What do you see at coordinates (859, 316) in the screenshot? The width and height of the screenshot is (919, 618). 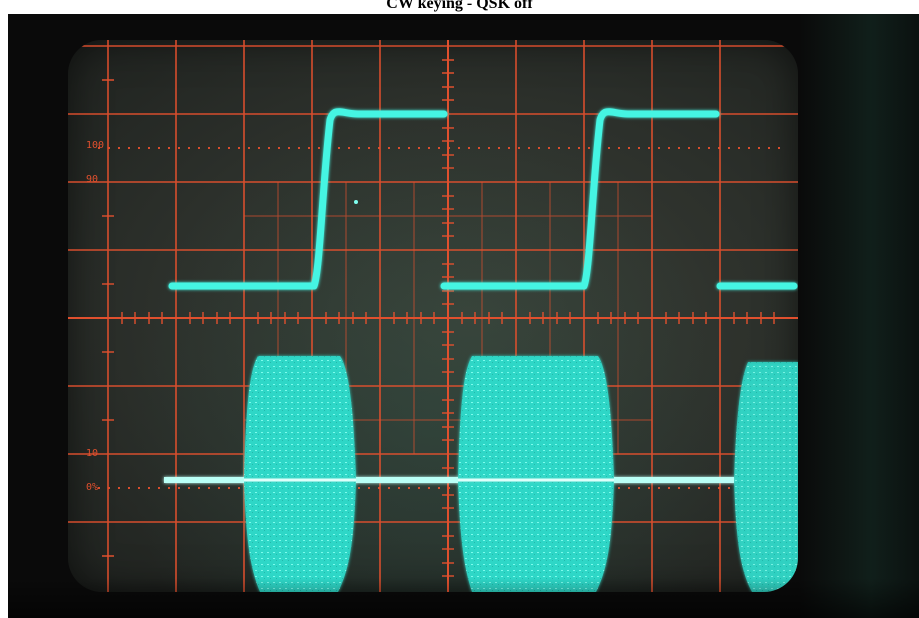 I see `bezel-glow` at bounding box center [859, 316].